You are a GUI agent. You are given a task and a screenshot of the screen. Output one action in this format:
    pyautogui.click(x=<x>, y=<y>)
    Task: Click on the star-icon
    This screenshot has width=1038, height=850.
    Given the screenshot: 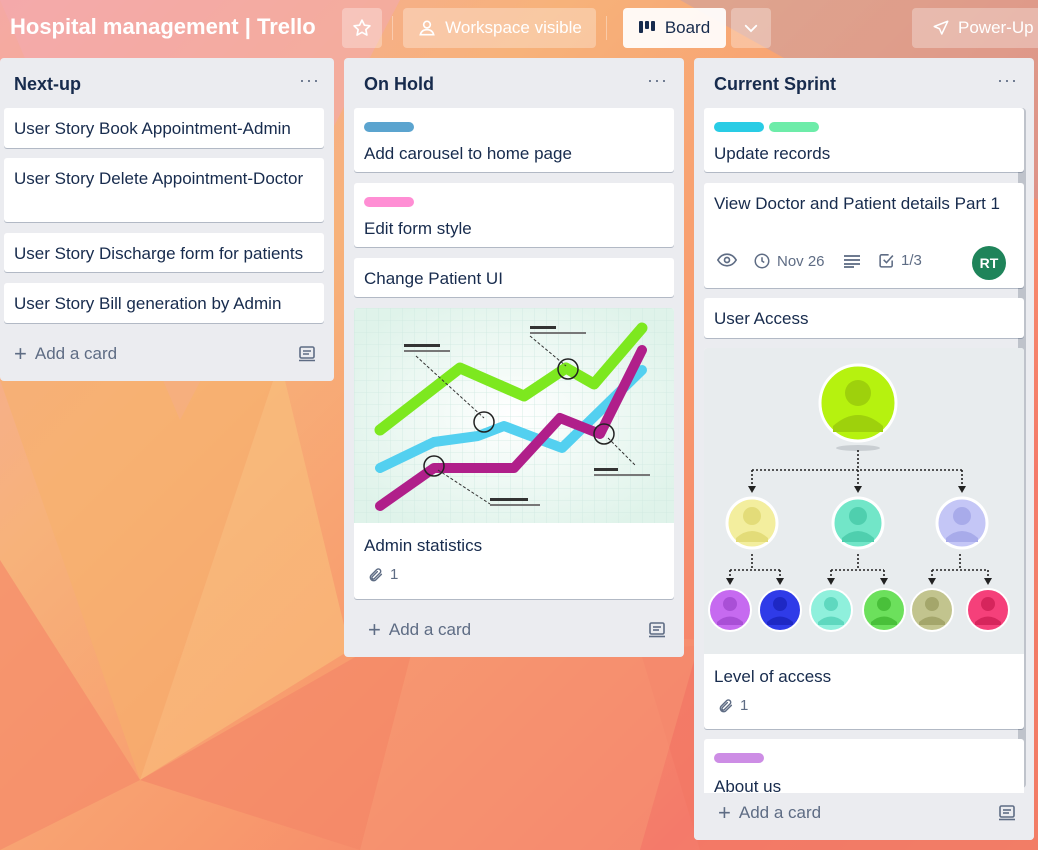 What is the action you would take?
    pyautogui.click(x=362, y=27)
    